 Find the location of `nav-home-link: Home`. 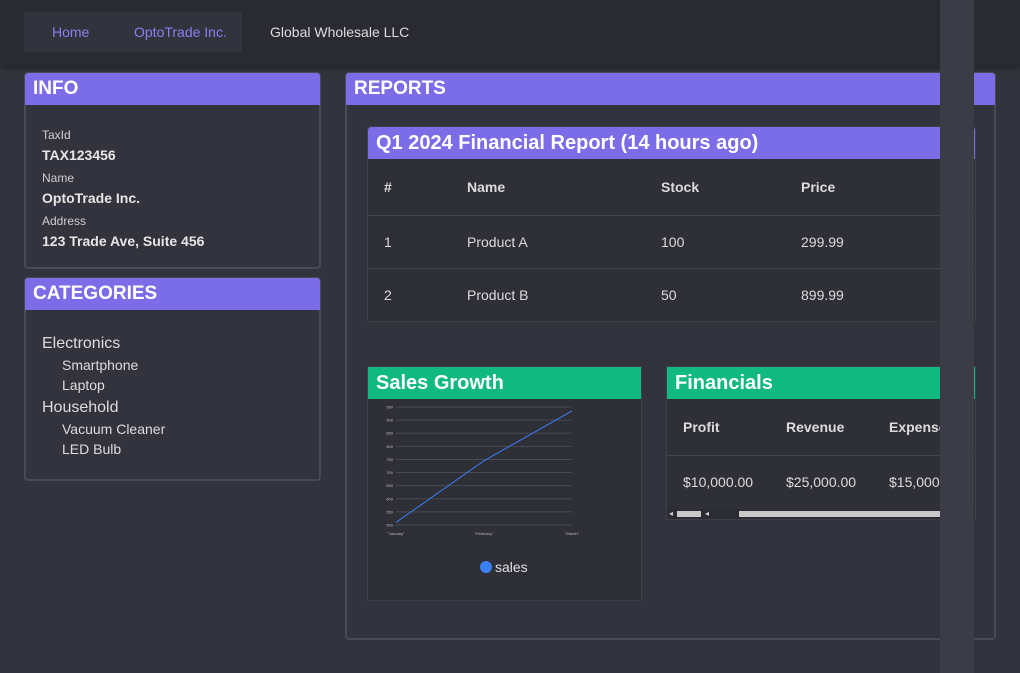

nav-home-link: Home is located at coordinates (70, 32).